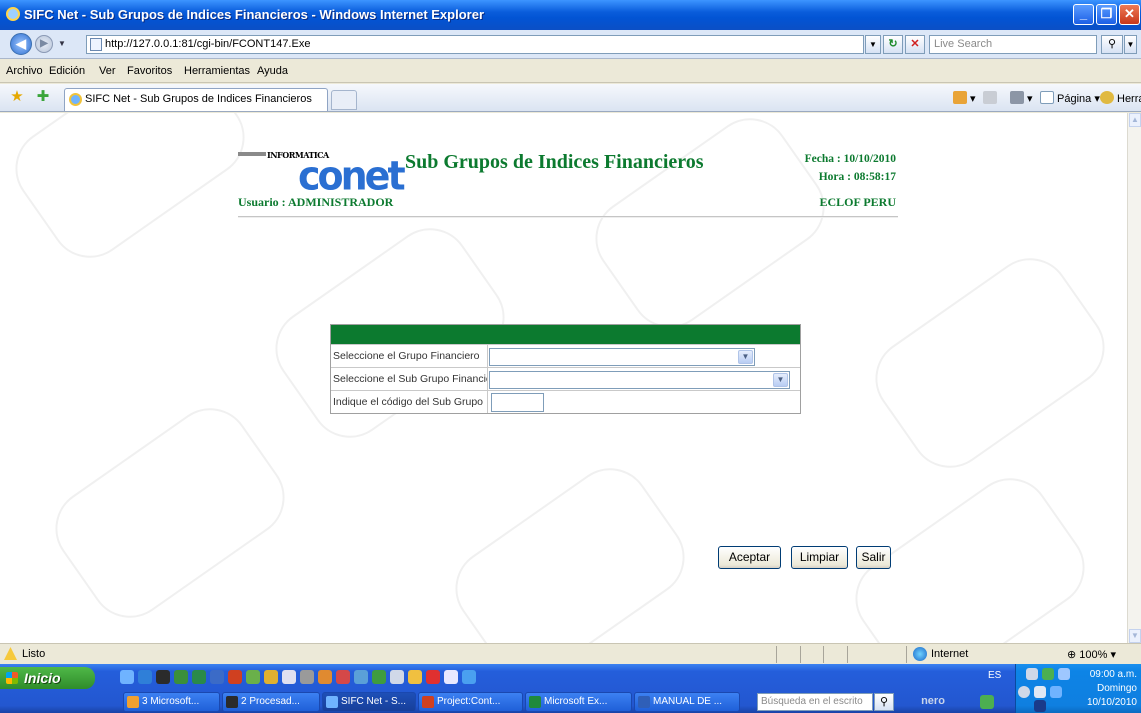 The image size is (1141, 713). Describe the element at coordinates (1083, 14) in the screenshot. I see `minimize-button: _` at that location.